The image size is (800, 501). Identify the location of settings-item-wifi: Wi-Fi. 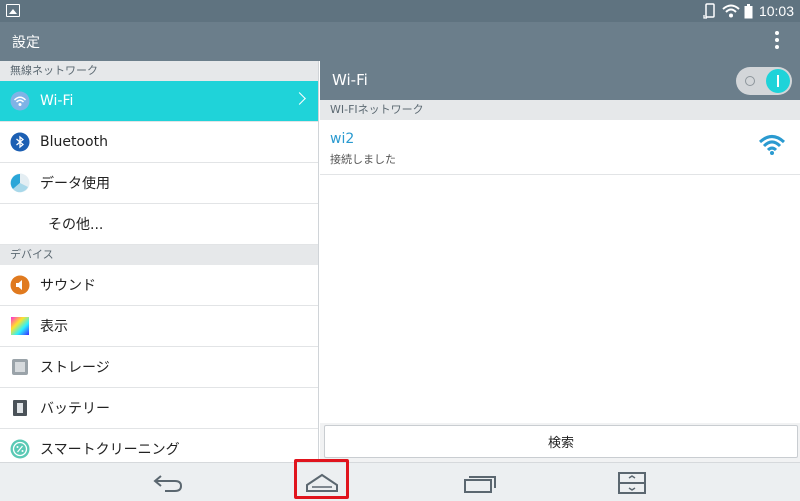
(159, 101).